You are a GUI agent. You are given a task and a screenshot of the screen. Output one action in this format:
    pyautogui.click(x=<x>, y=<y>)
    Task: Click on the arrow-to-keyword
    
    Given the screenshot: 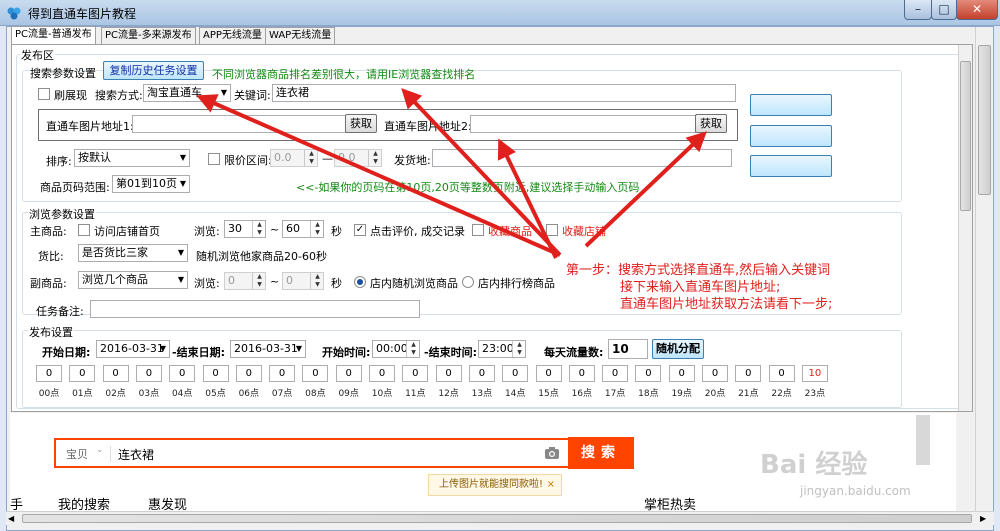 What is the action you would take?
    pyautogui.click(x=481, y=172)
    